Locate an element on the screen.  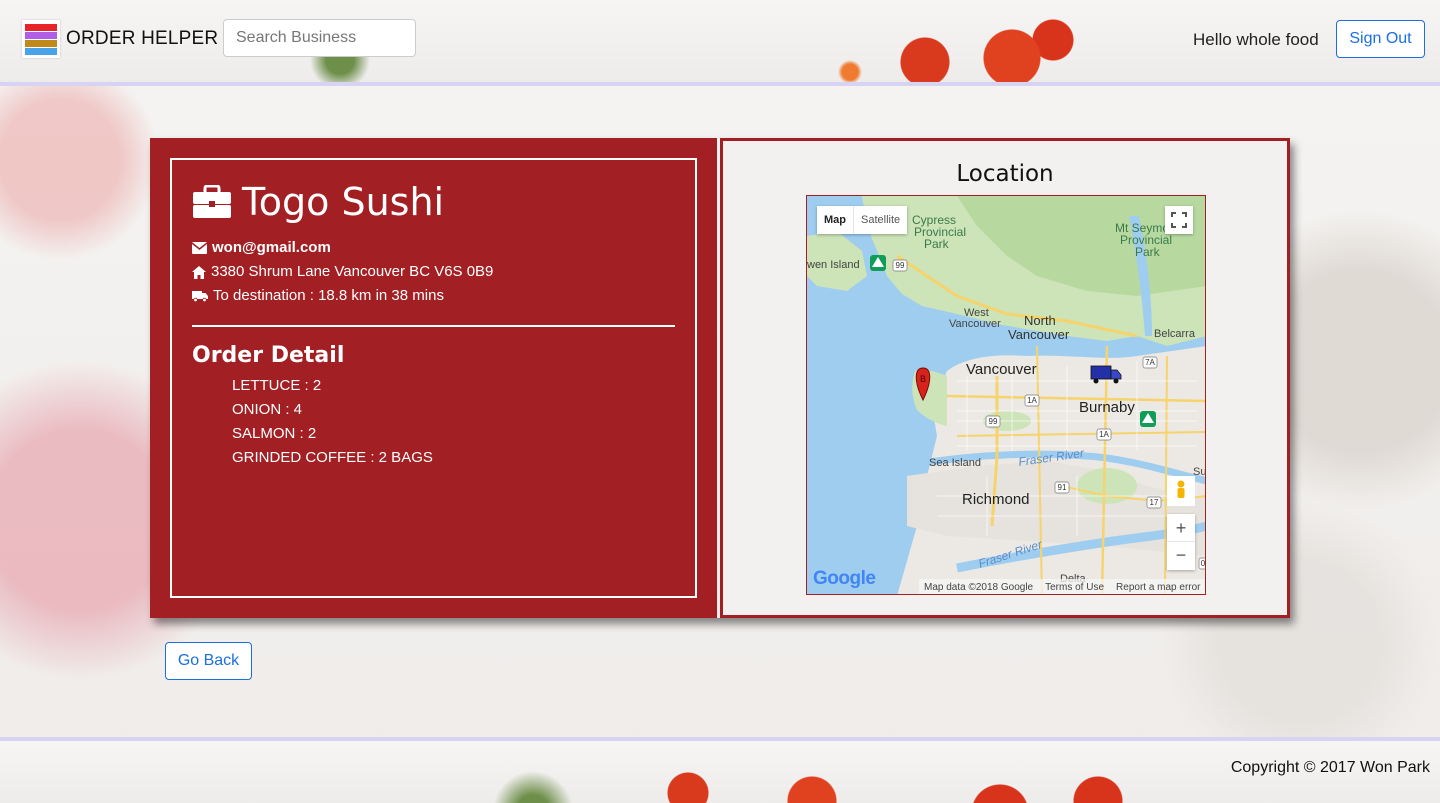
user-greeting: Hello whole food is located at coordinates (1256, 39).